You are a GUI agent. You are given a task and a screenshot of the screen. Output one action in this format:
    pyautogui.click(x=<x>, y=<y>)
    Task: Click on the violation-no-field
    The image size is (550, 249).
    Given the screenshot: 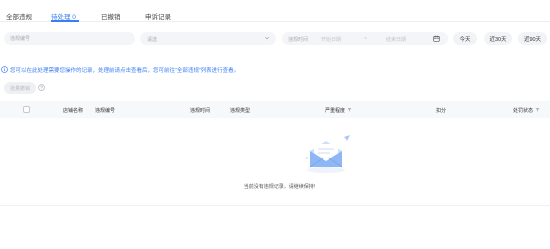 What is the action you would take?
    pyautogui.click(x=69, y=38)
    